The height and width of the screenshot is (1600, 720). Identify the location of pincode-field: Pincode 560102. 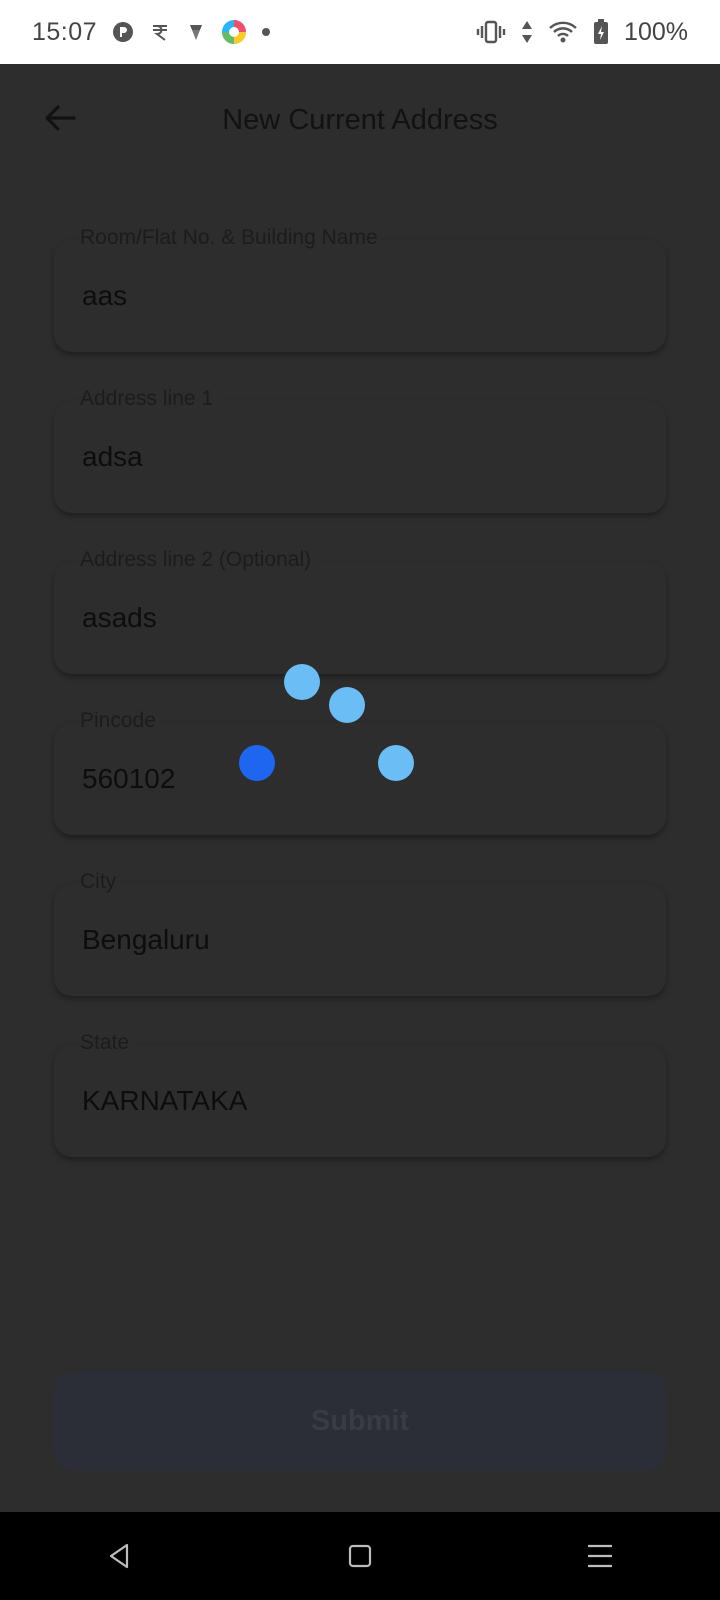
(360, 772).